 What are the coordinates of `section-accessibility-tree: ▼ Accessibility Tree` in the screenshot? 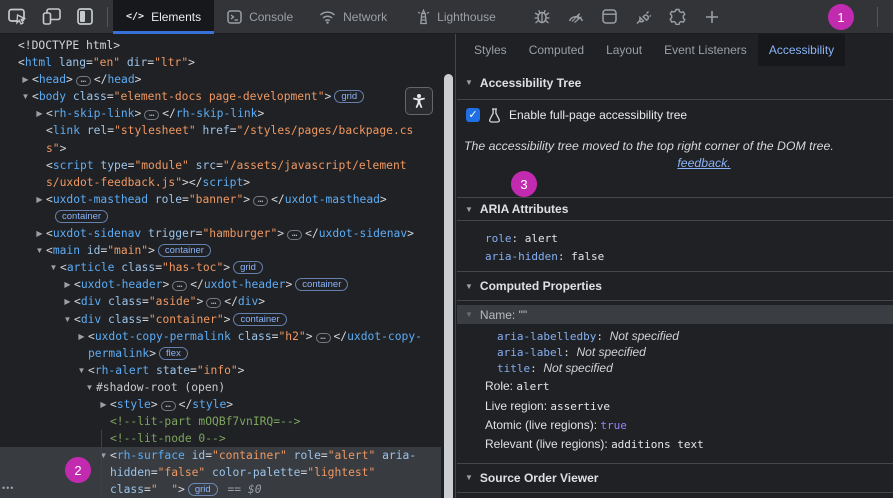 It's located at (675, 83).